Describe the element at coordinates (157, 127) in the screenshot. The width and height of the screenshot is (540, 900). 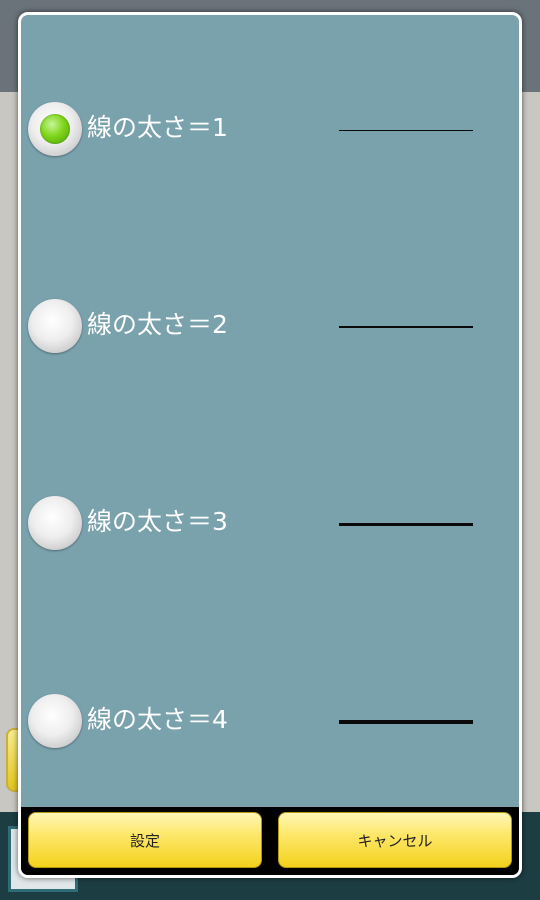
I see `line-width-option-label: 線の太さ＝1` at that location.